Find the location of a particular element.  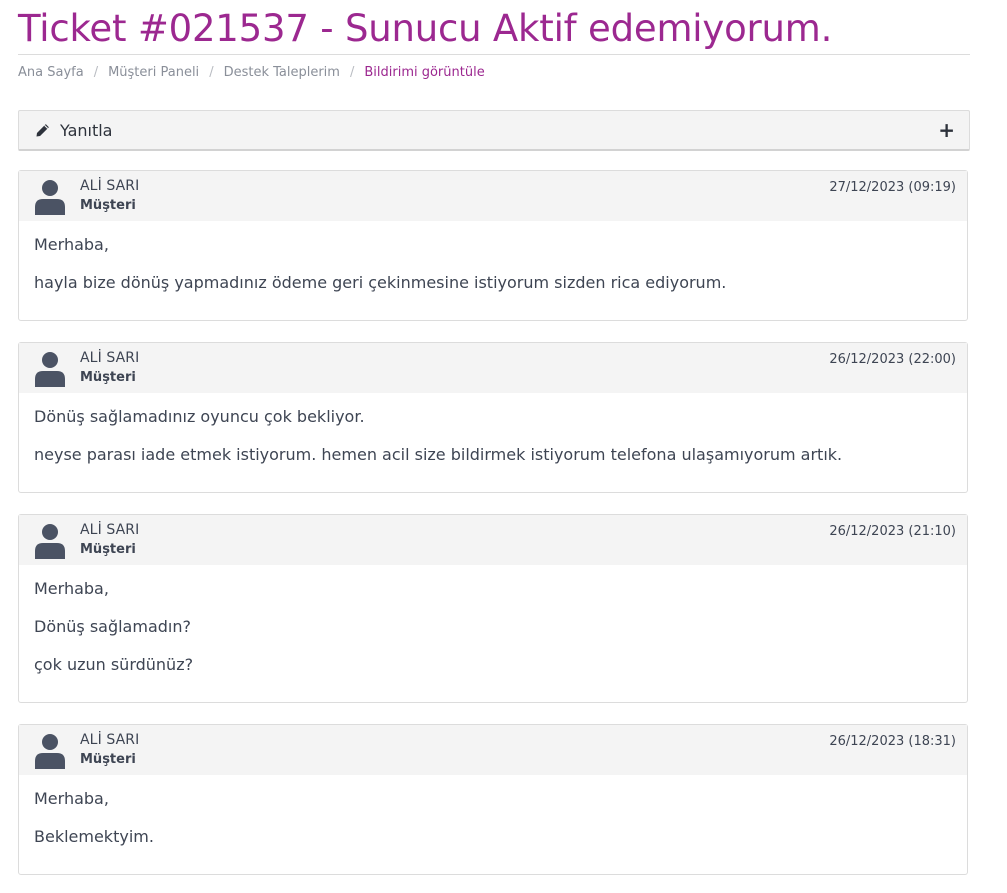

message-header: ALİ SARI Müşteri 27/12/2023 (09:19) is located at coordinates (493, 196).